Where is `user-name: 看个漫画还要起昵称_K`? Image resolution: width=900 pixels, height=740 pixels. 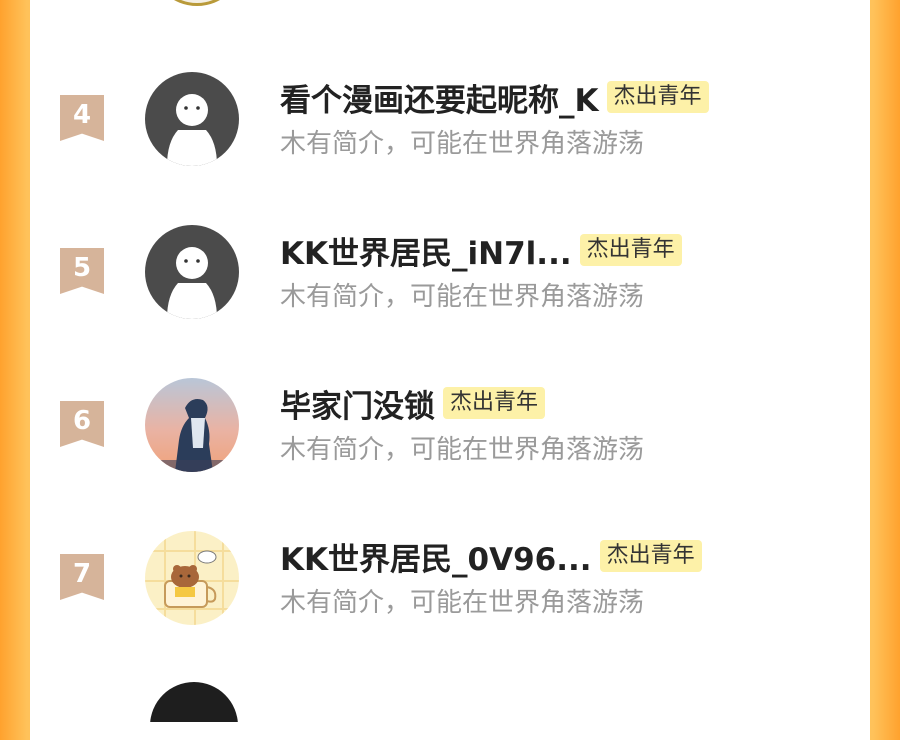 user-name: 看个漫画还要起昵称_K is located at coordinates (439, 97).